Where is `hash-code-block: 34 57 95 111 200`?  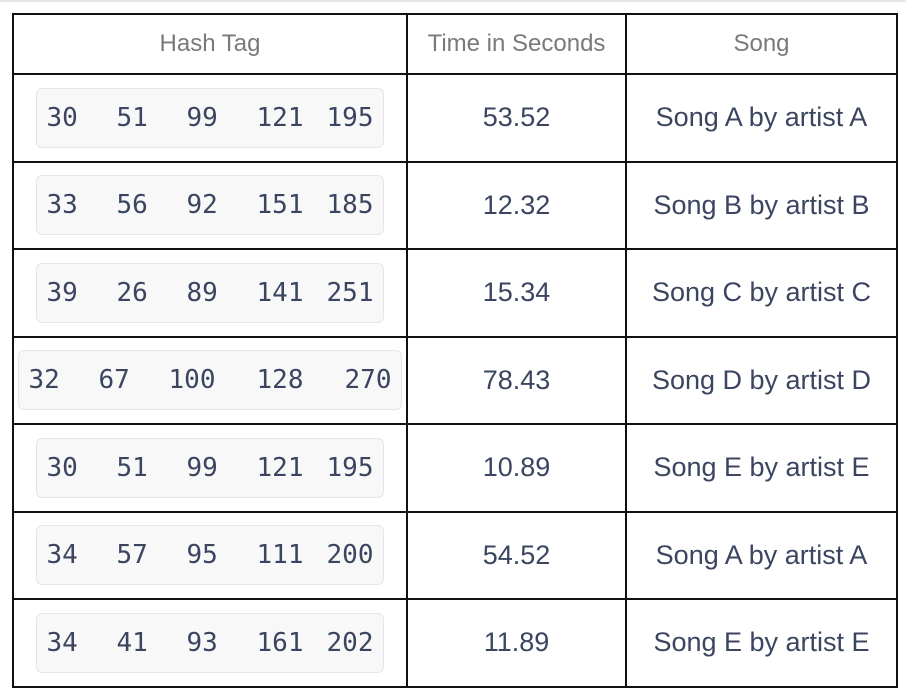 hash-code-block: 34 57 95 111 200 is located at coordinates (210, 555).